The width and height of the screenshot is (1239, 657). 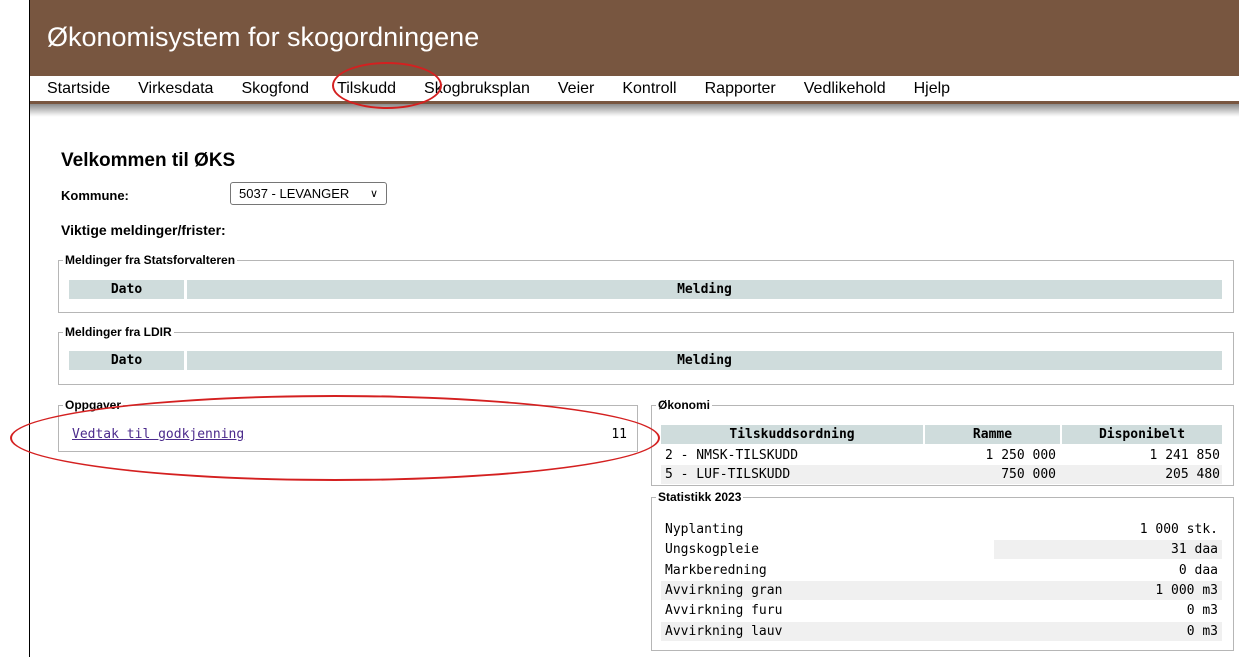 What do you see at coordinates (724, 590) in the screenshot?
I see `statistikk-label: Avvirkning gran` at bounding box center [724, 590].